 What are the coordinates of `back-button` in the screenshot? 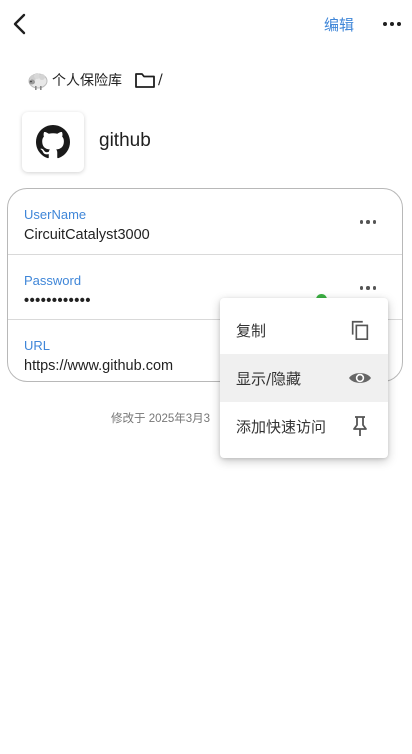 It's located at (20, 24).